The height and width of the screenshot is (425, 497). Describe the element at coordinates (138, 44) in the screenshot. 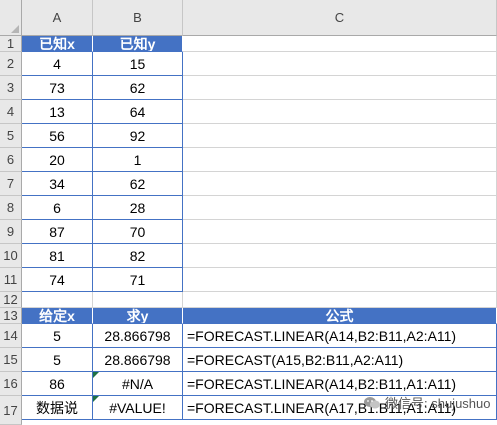

I see `header-known-y: 已知y` at that location.